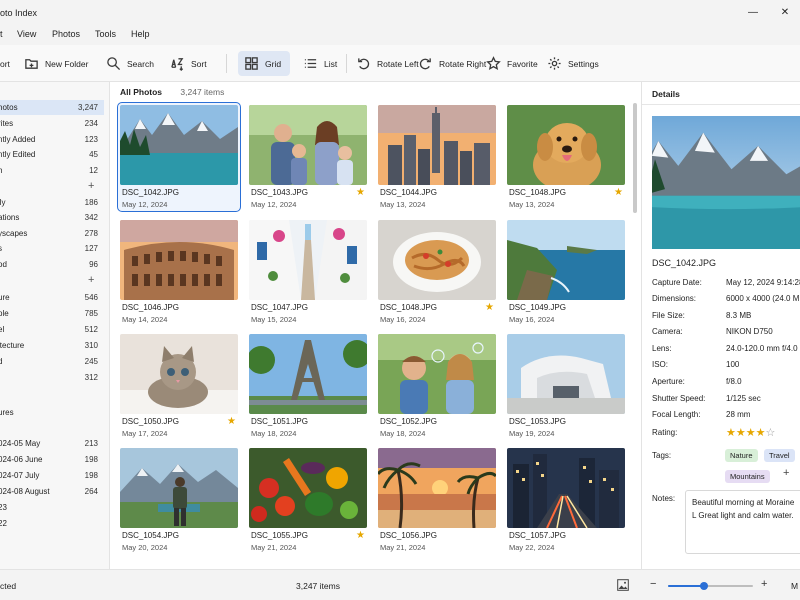  Describe the element at coordinates (1, 34) in the screenshot. I see `menu-edit: t` at that location.